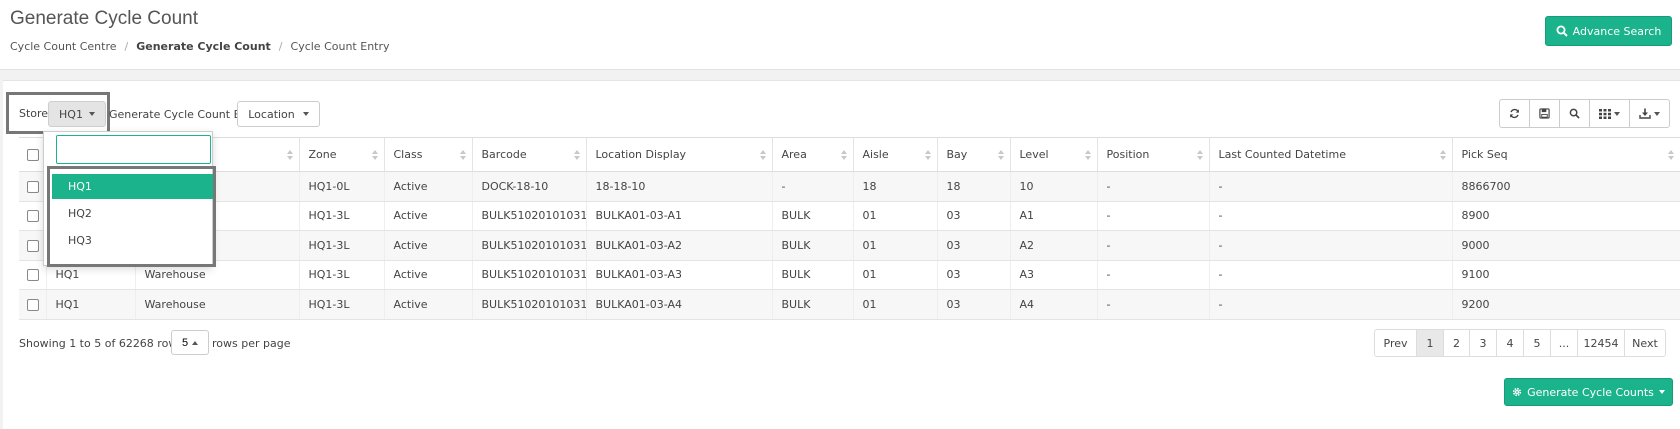  Describe the element at coordinates (133, 149) in the screenshot. I see `store-dropdown-search-input` at that location.